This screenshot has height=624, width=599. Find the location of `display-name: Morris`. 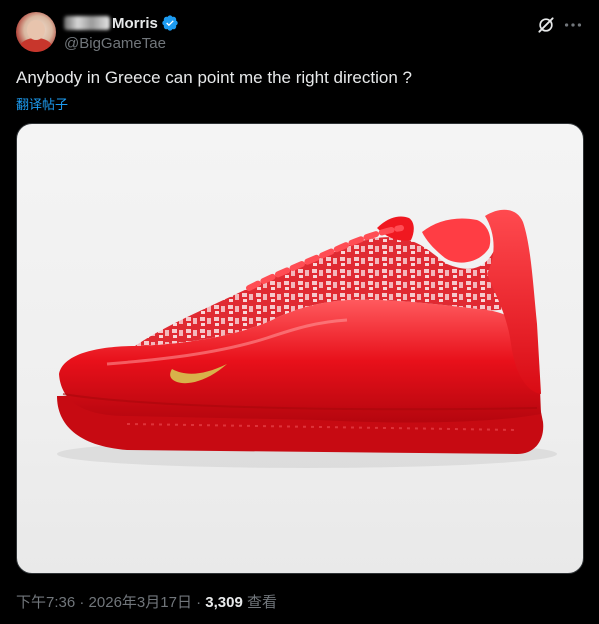

display-name: Morris is located at coordinates (135, 23).